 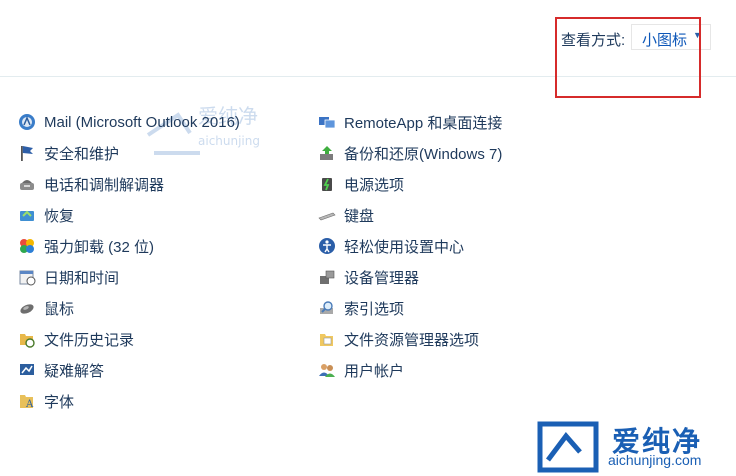 What do you see at coordinates (27, 341) in the screenshot?
I see `file-history-icon` at bounding box center [27, 341].